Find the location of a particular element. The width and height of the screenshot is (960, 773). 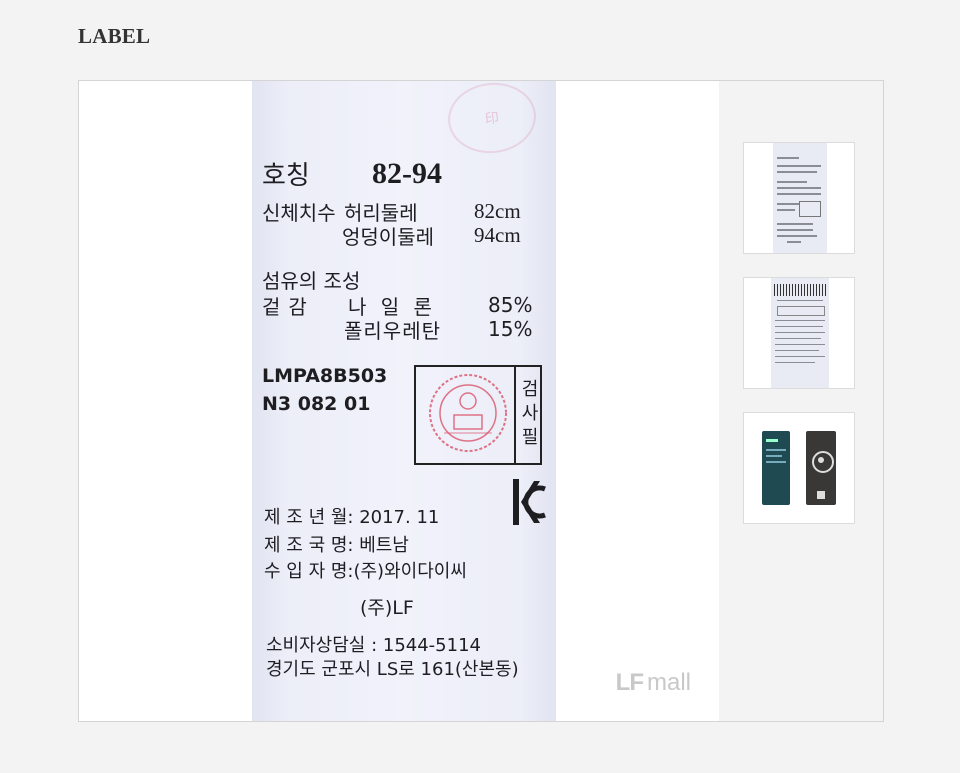

inspection-box: 검사필 is located at coordinates (478, 415).